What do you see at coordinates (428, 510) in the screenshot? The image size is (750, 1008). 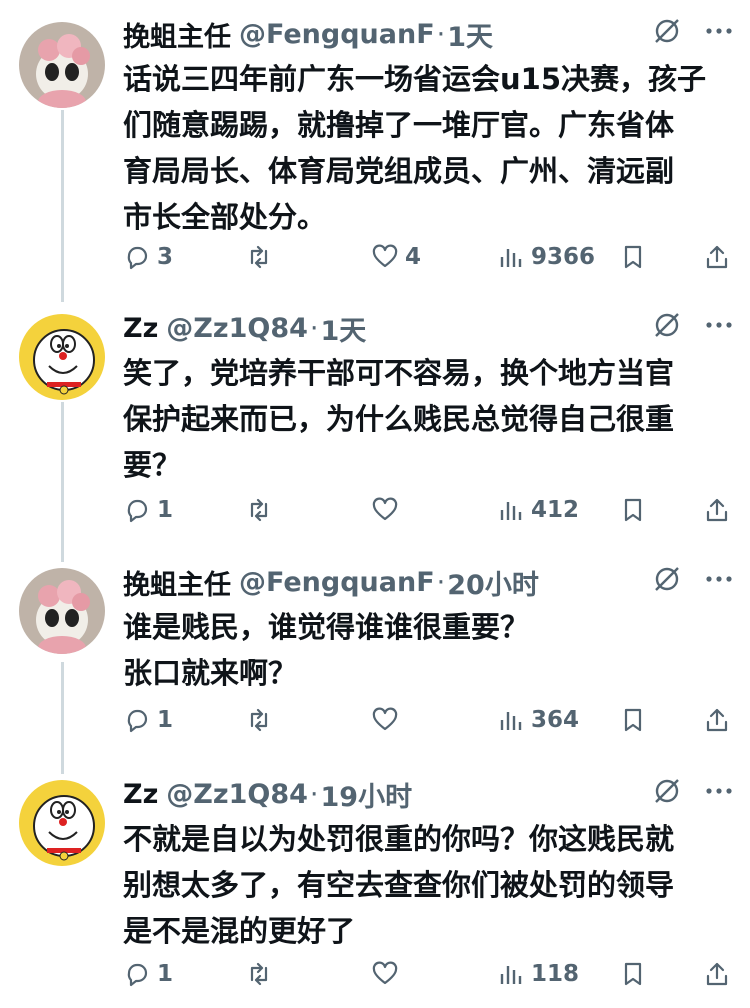 I see `action-bar: 1 412` at bounding box center [428, 510].